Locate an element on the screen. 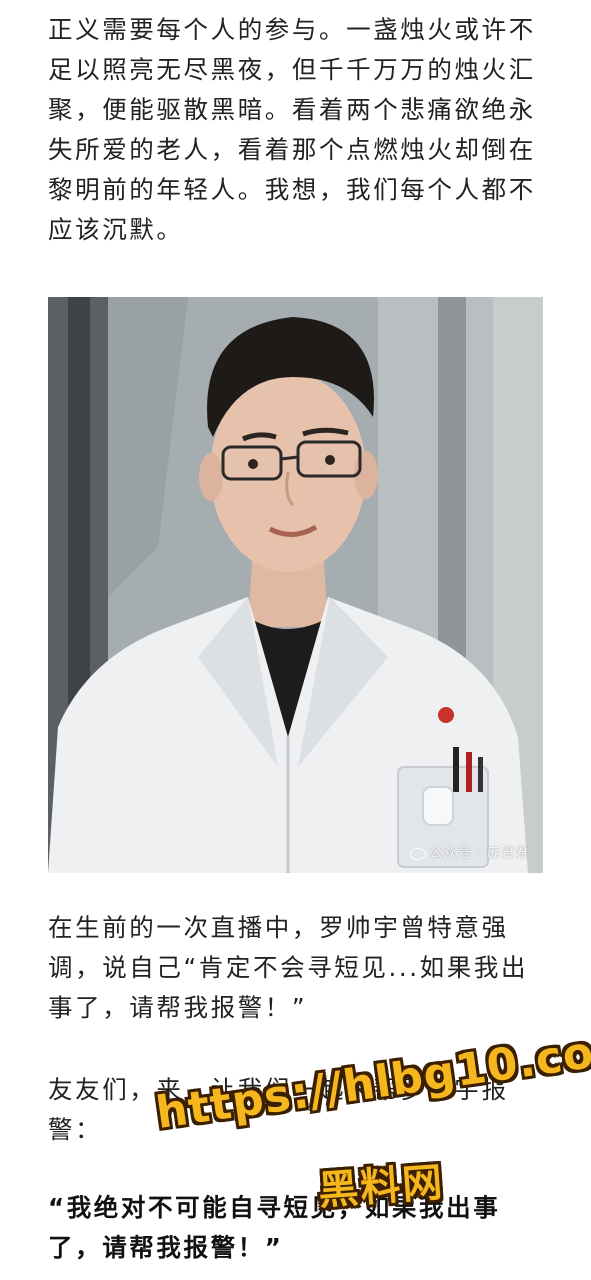 The width and height of the screenshot is (591, 1280). wechat-icon is located at coordinates (417, 853).